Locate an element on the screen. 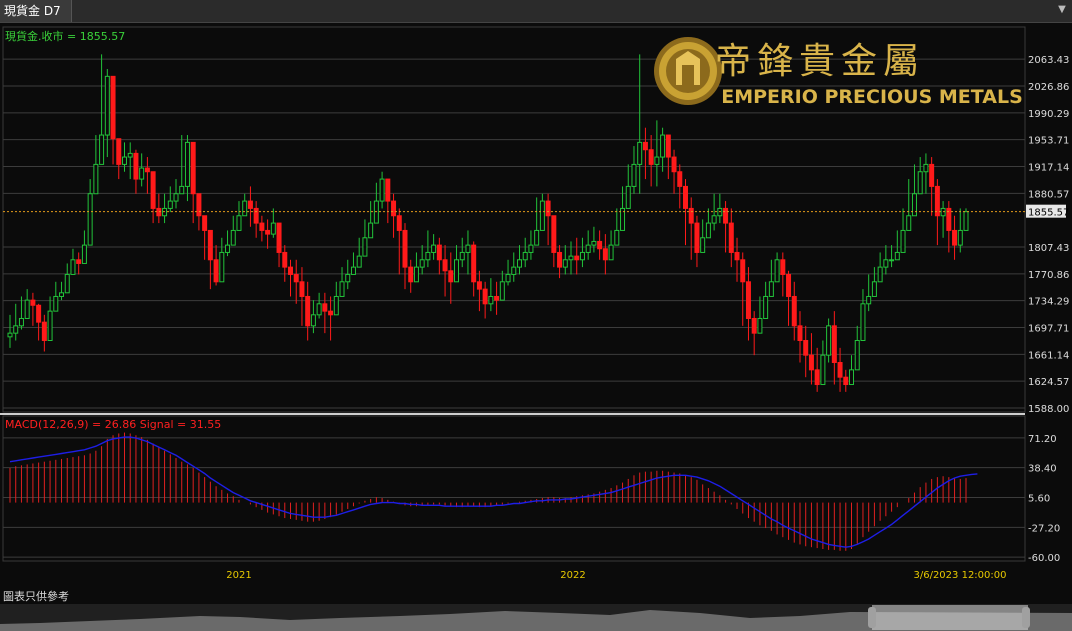 This screenshot has height=631, width=1072. macd-tick-label: -27.20 is located at coordinates (1044, 528).